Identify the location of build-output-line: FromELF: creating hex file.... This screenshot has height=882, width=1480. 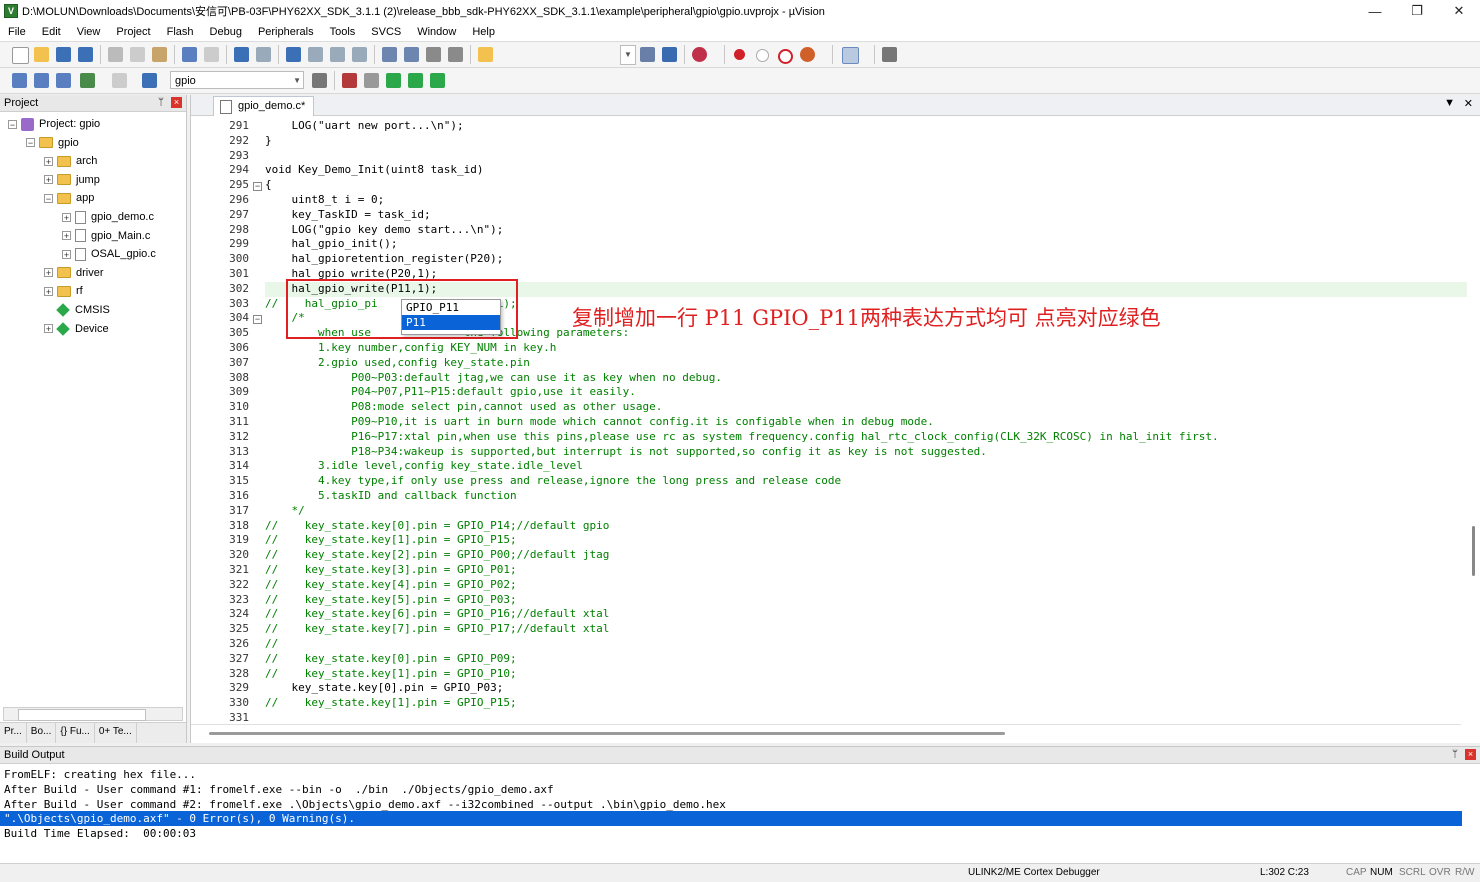
(731, 774).